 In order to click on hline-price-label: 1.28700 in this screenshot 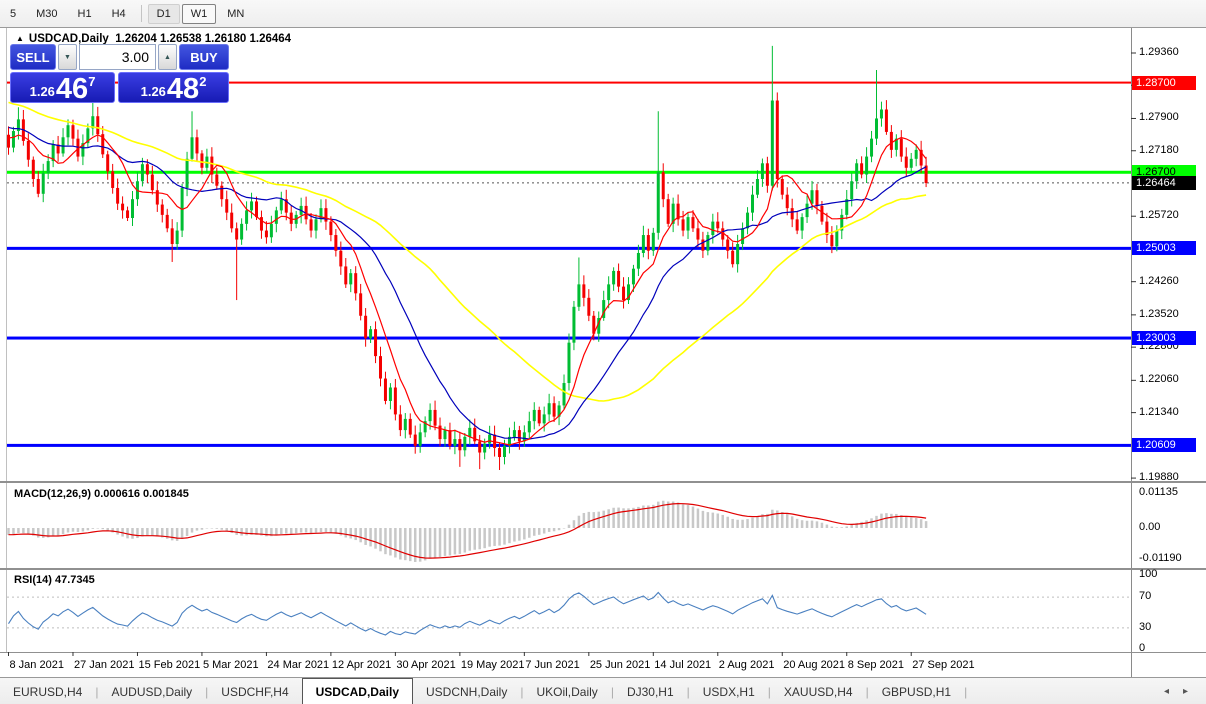, I will do `click(1164, 82)`.